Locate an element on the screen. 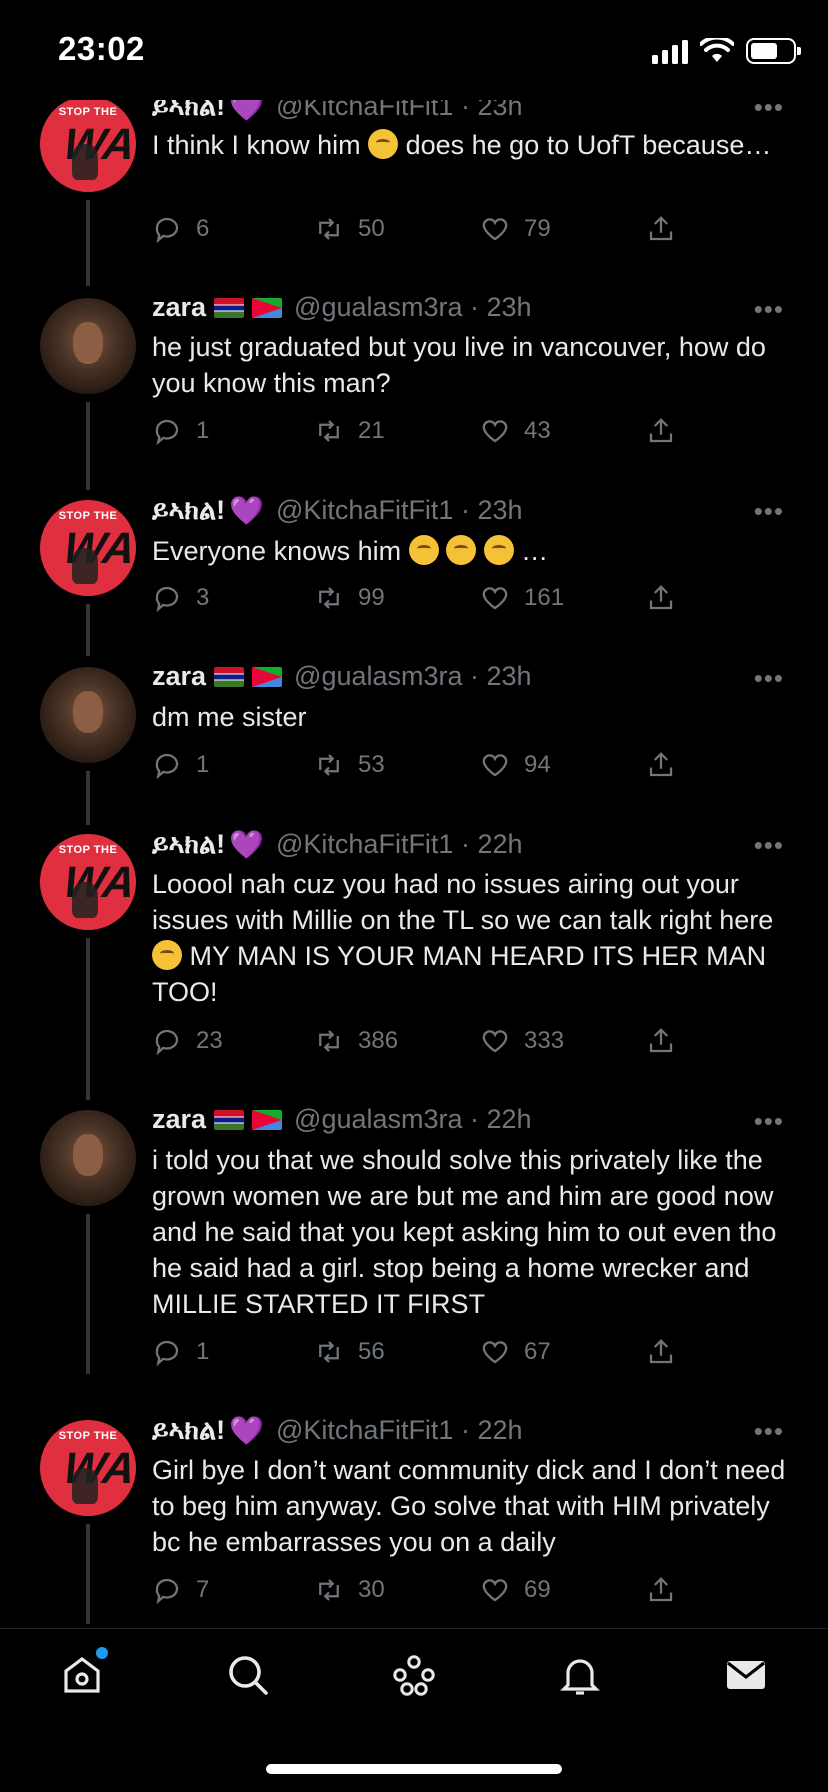 This screenshot has height=1792, width=828. tweet-header: zara @gualasm3ra · 23h is located at coordinates (342, 676).